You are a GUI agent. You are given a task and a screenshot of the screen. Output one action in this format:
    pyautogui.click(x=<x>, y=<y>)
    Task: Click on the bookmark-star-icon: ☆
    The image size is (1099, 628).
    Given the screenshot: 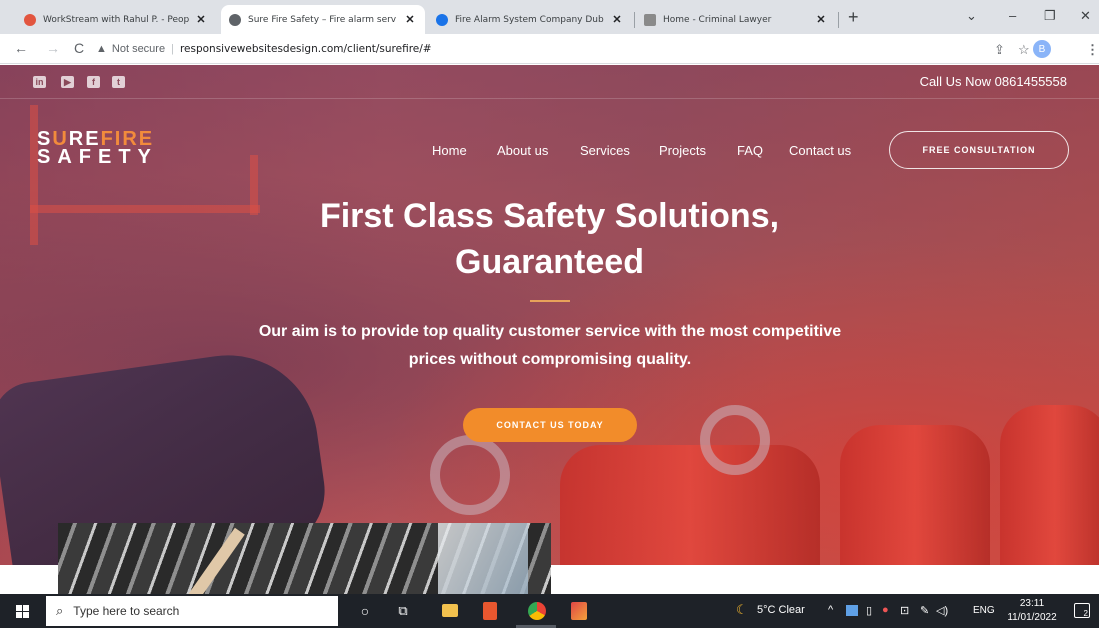 What is the action you would take?
    pyautogui.click(x=1024, y=50)
    